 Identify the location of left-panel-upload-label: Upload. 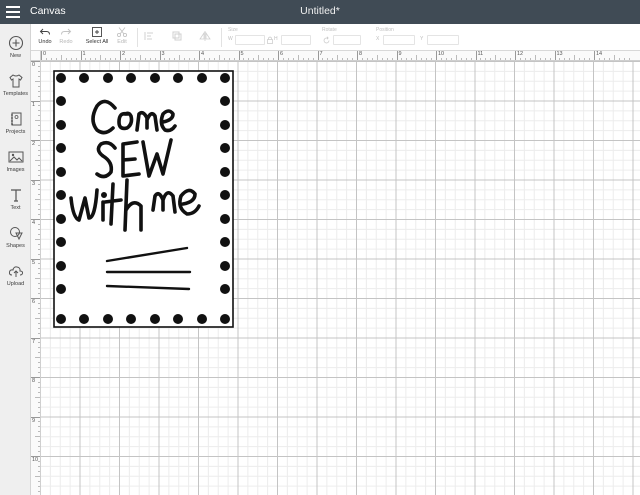
(15, 284).